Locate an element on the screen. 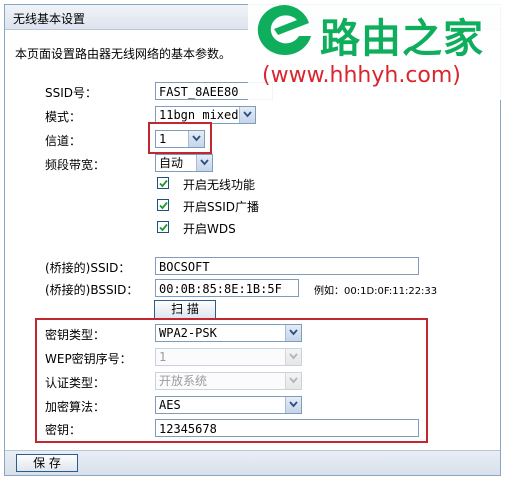 The image size is (505, 477). channel-label: 信道： is located at coordinates (63, 141).